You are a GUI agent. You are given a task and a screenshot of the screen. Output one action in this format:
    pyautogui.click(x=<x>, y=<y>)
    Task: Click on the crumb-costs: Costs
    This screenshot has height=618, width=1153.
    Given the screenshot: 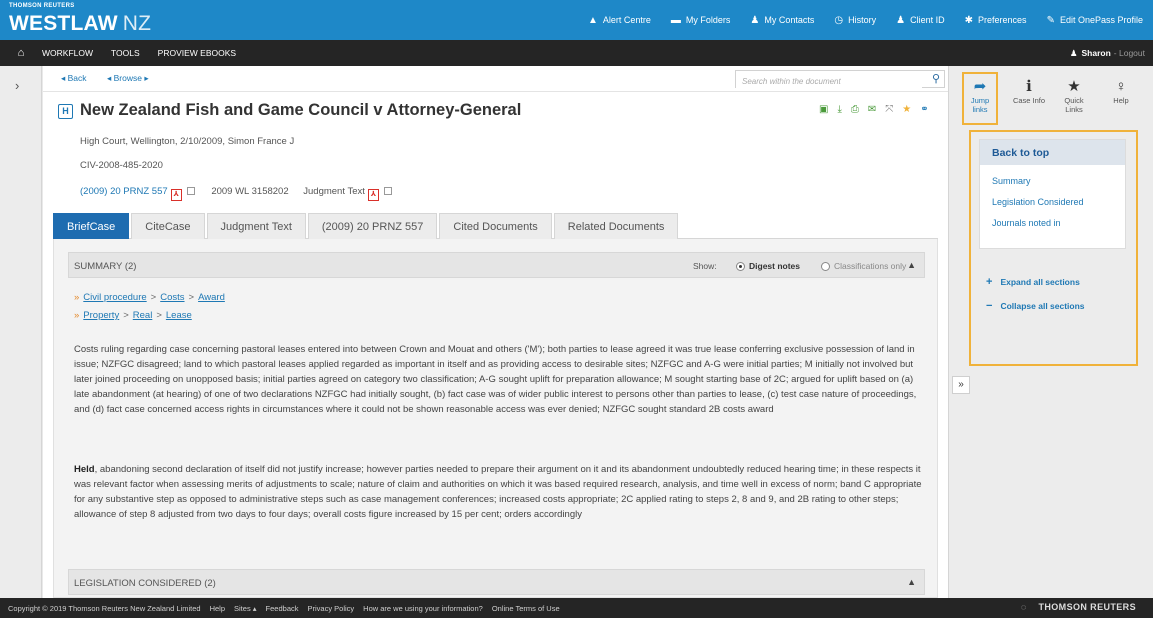 What is the action you would take?
    pyautogui.click(x=172, y=297)
    